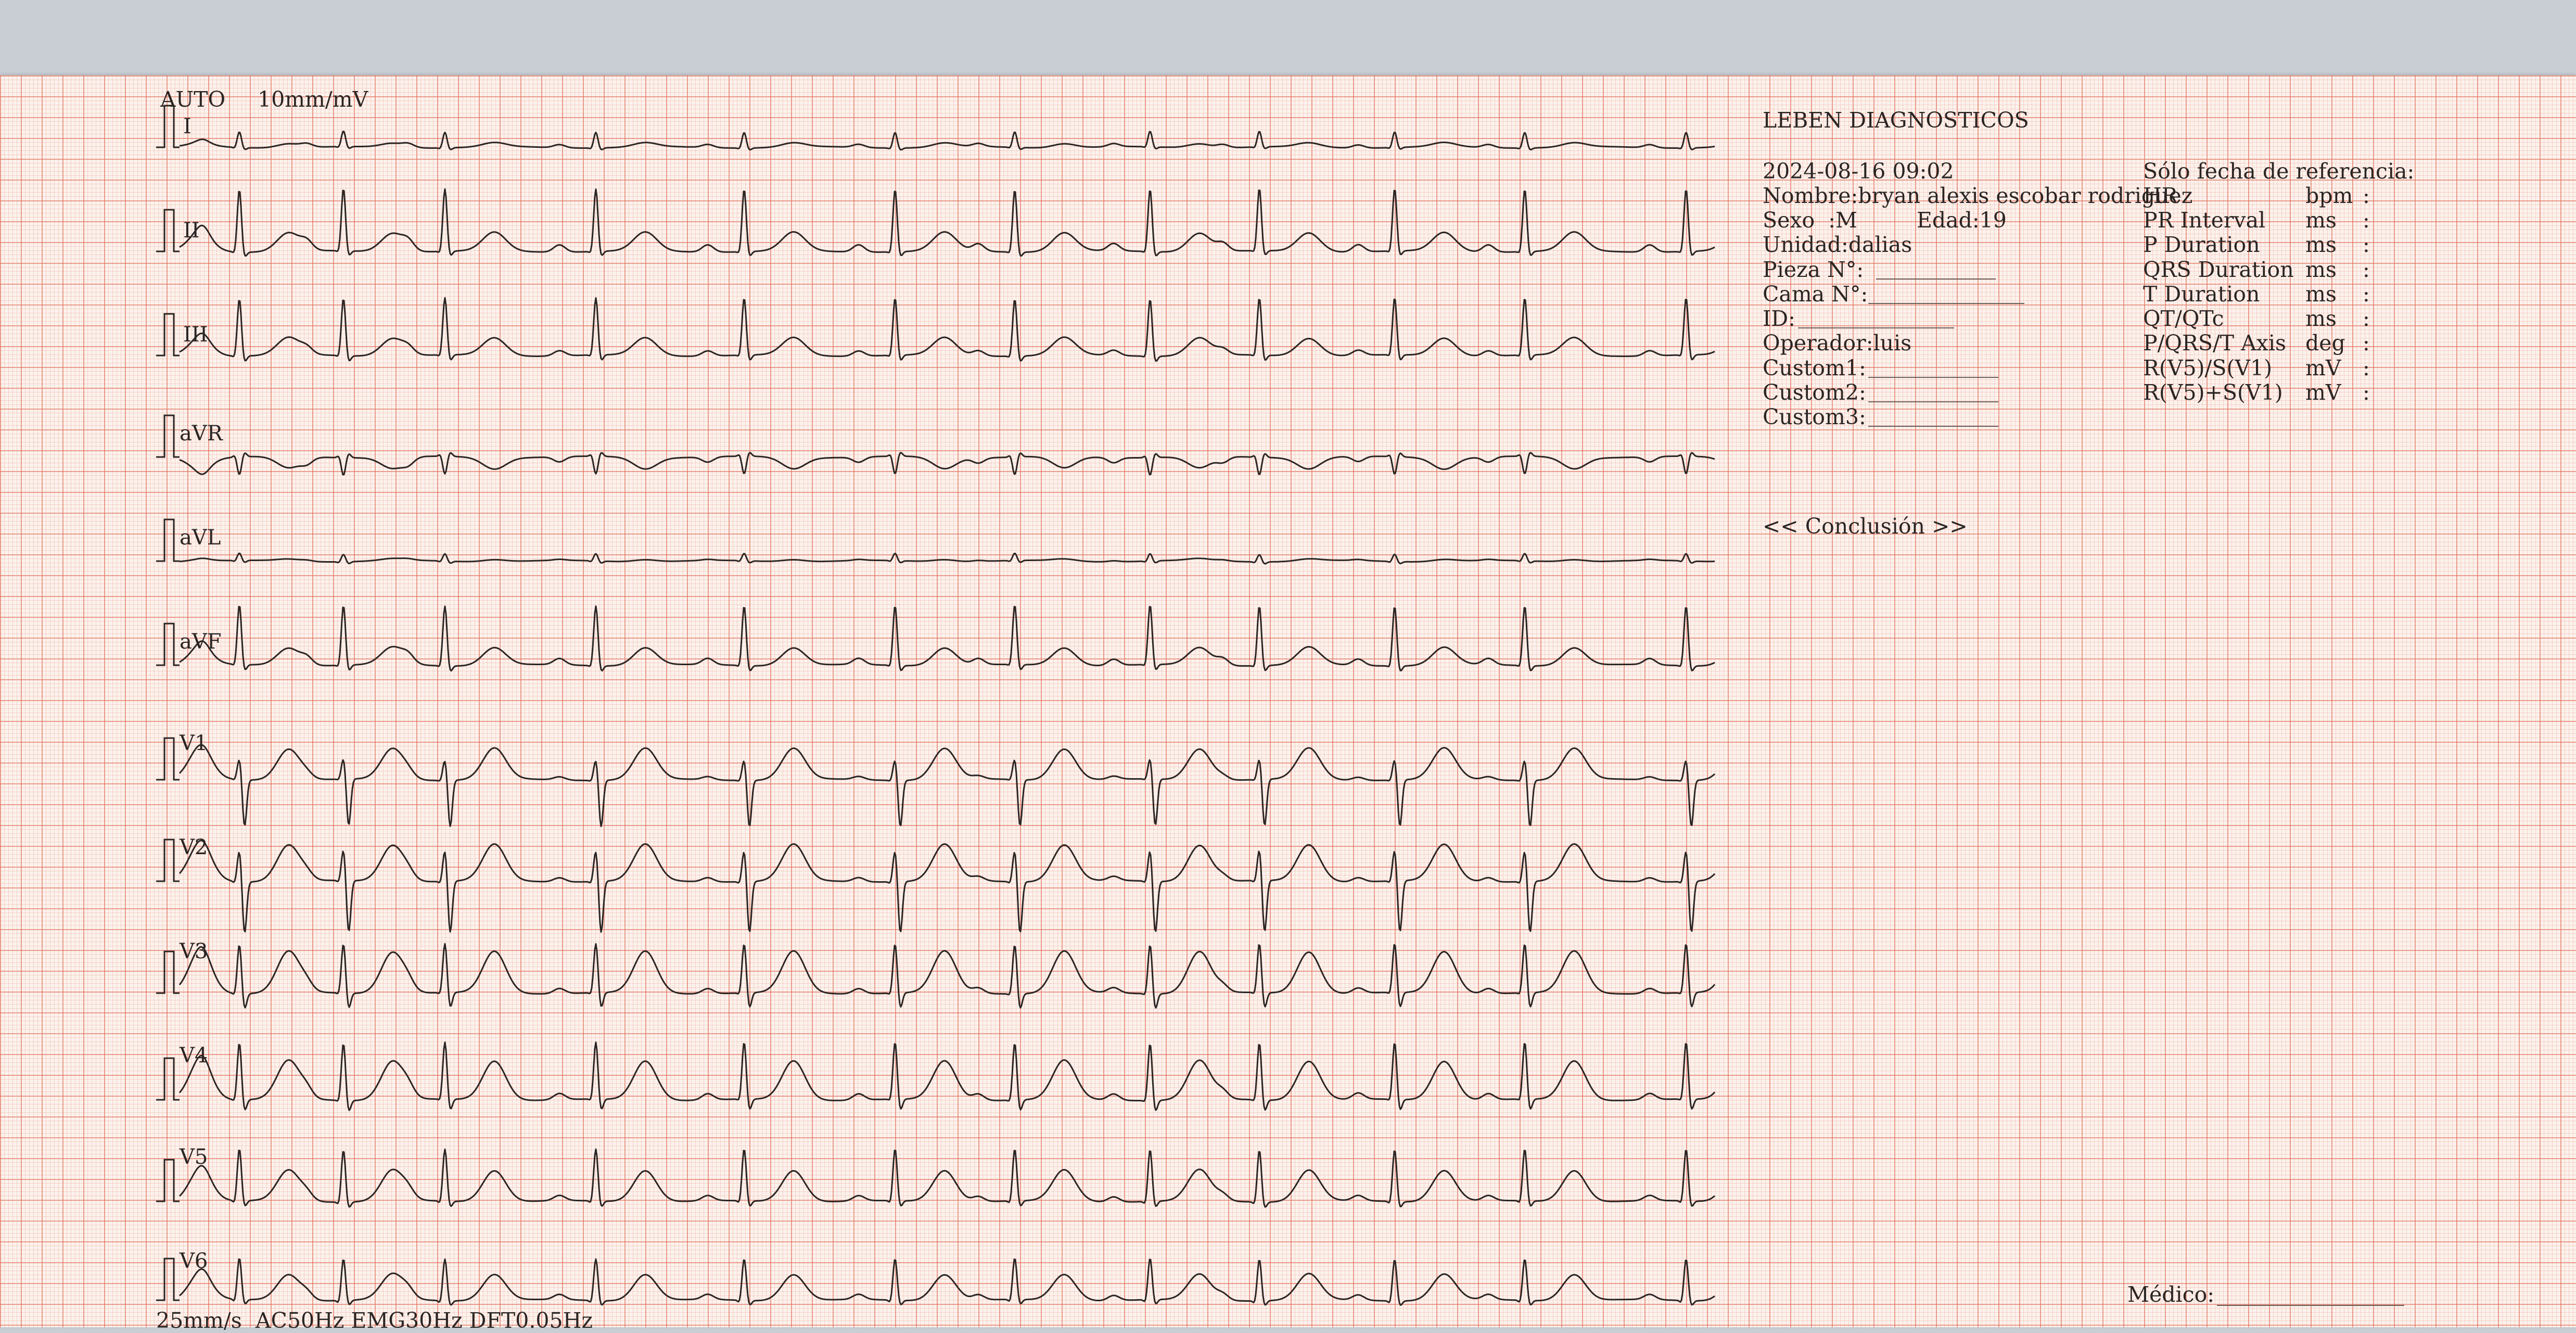  I want to click on lead-label-II: II, so click(191, 231).